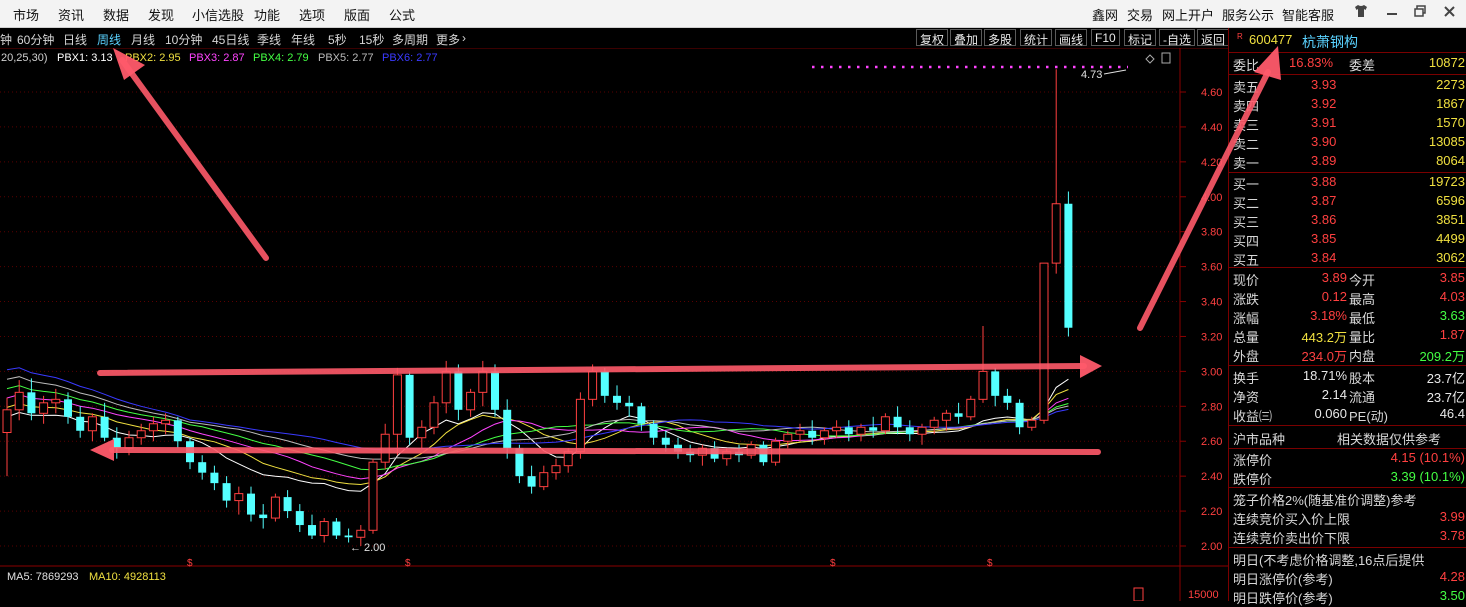 The height and width of the screenshot is (607, 1466). I want to click on period-10min: 10分钟, so click(183, 39).